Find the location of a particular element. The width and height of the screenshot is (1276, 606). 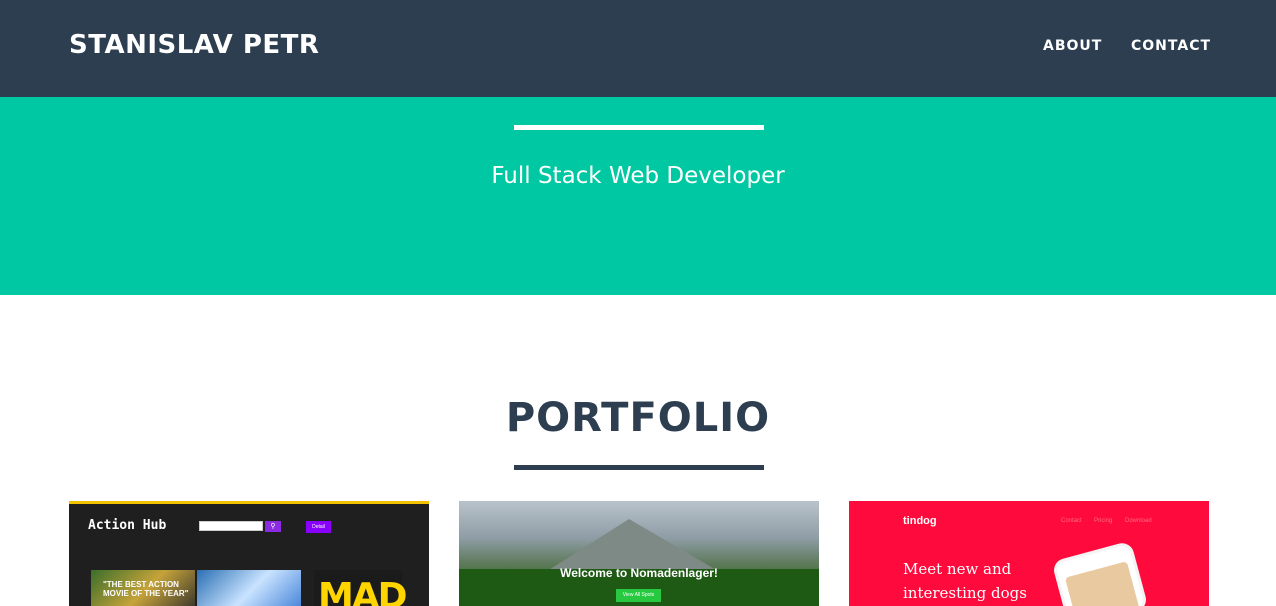

tindog-nav-item: Download is located at coordinates (1138, 521).